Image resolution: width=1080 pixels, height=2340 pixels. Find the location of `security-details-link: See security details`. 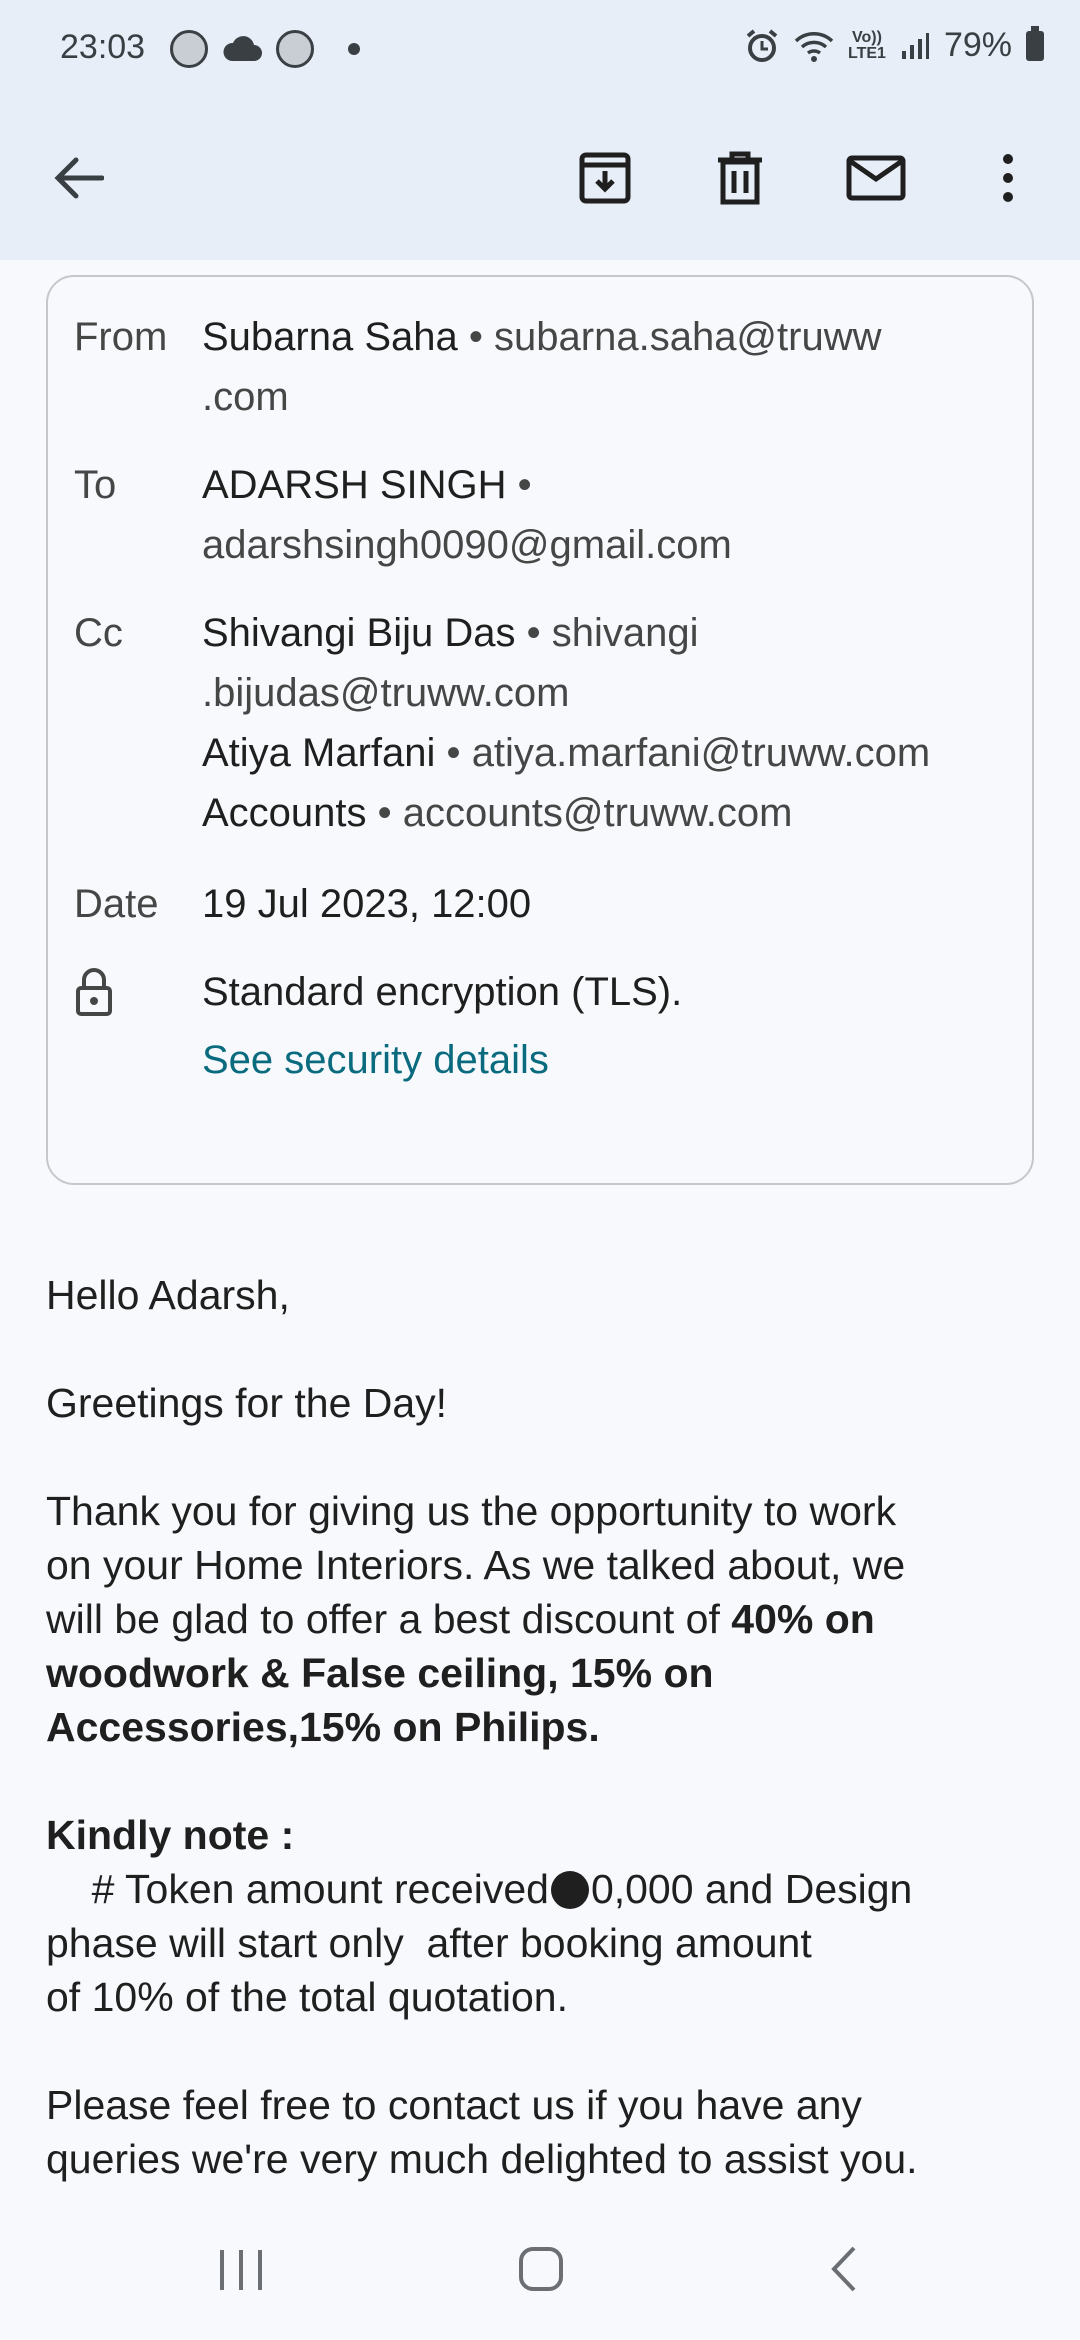

security-details-link: See security details is located at coordinates (375, 1060).